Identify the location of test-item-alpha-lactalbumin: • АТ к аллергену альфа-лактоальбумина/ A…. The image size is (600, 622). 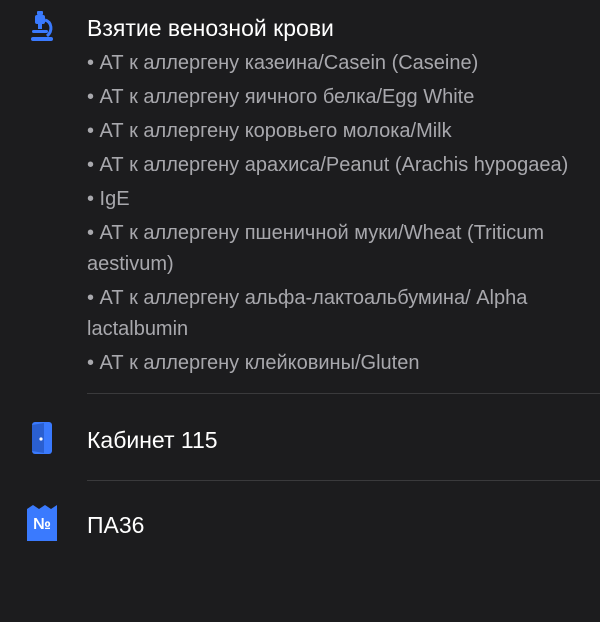
(307, 313).